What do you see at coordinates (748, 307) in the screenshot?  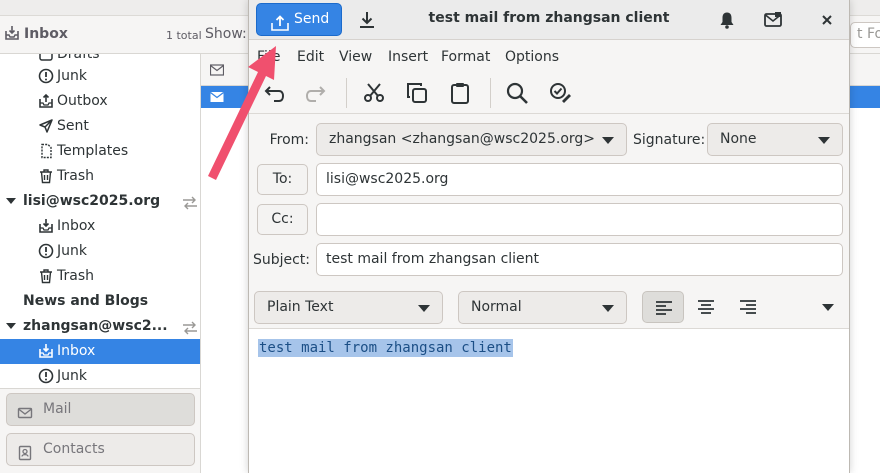 I see `align-right-button` at bounding box center [748, 307].